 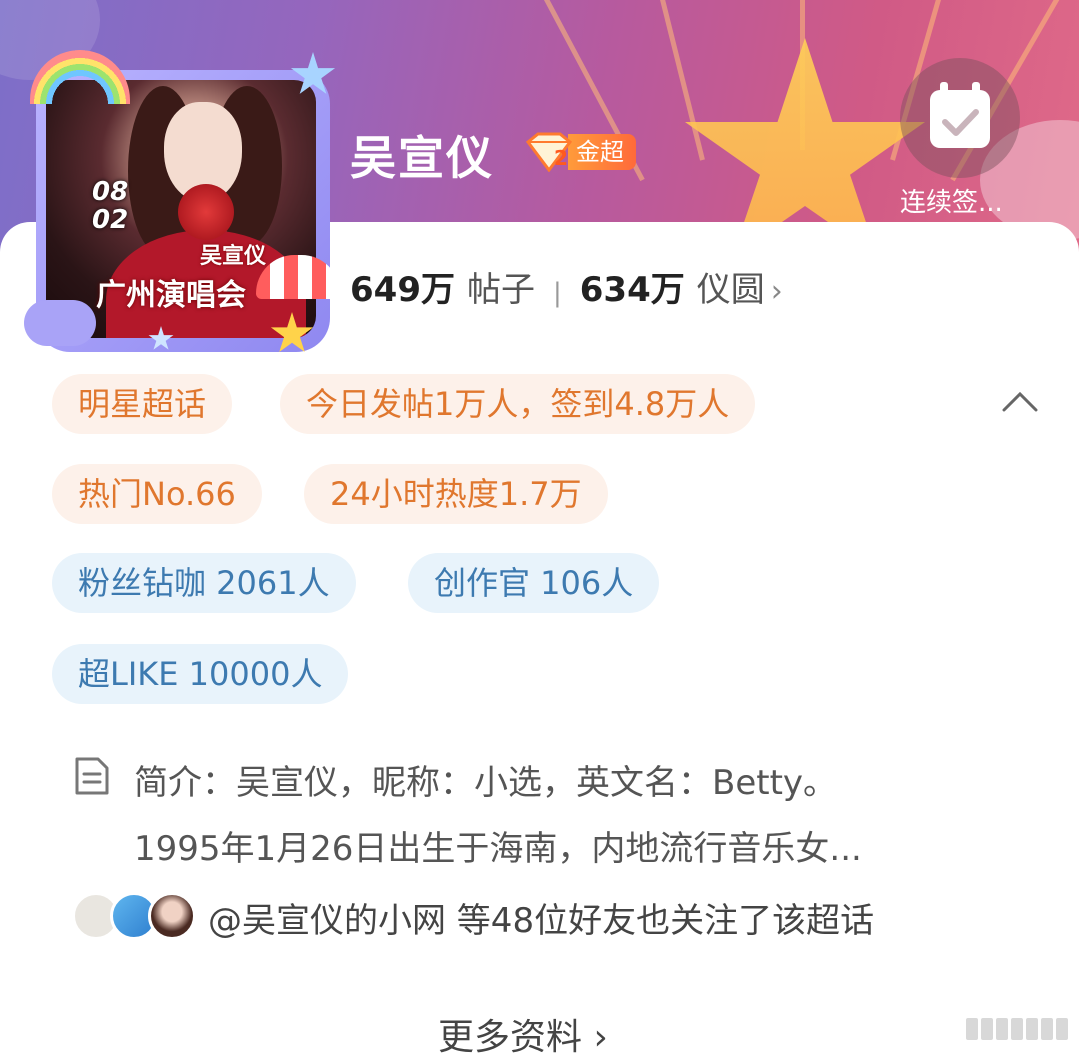 I want to click on calendar-check-icon, so click(x=960, y=115).